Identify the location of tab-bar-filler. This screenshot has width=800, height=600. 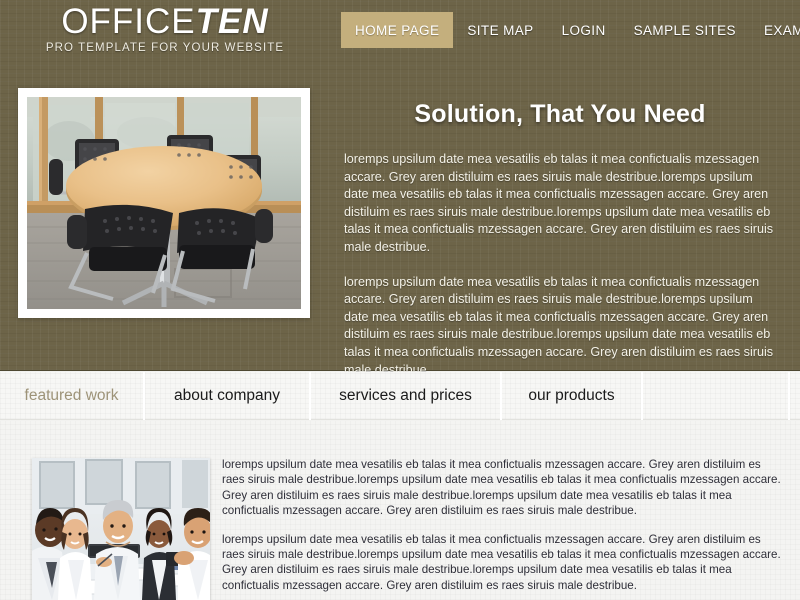
(716, 395).